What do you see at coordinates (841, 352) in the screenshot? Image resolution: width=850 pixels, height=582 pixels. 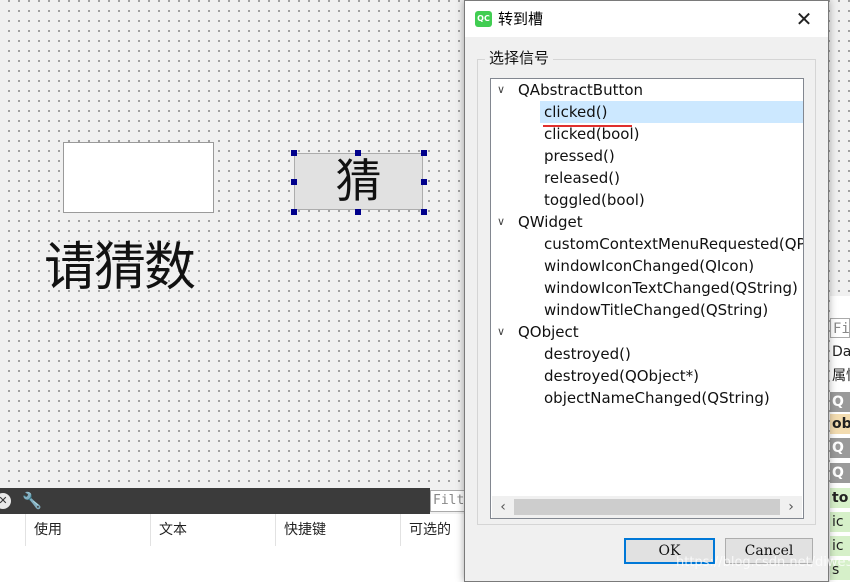 I see `object-name: Dashb` at bounding box center [841, 352].